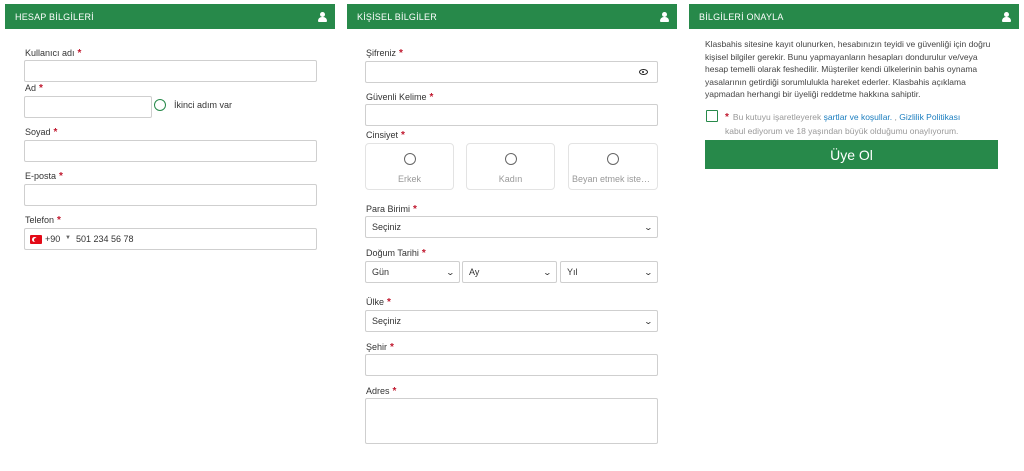 The image size is (1024, 471). I want to click on phone-label: Telefon *, so click(43, 220).